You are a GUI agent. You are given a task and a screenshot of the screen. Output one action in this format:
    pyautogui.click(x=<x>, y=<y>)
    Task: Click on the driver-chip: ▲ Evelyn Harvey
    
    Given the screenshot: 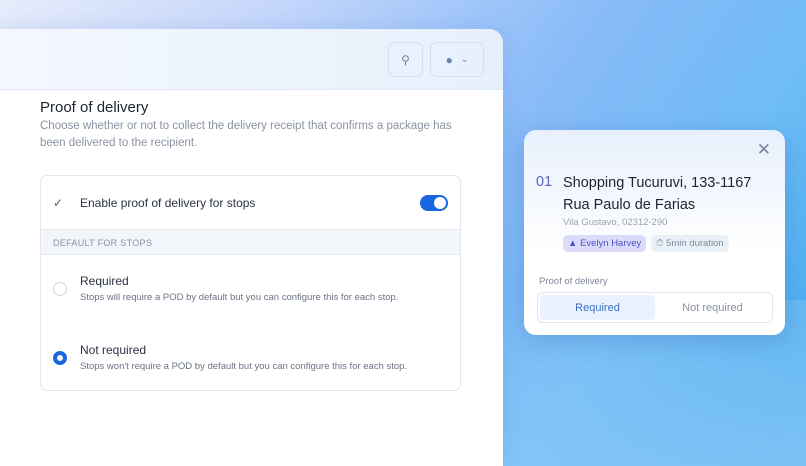 What is the action you would take?
    pyautogui.click(x=605, y=243)
    